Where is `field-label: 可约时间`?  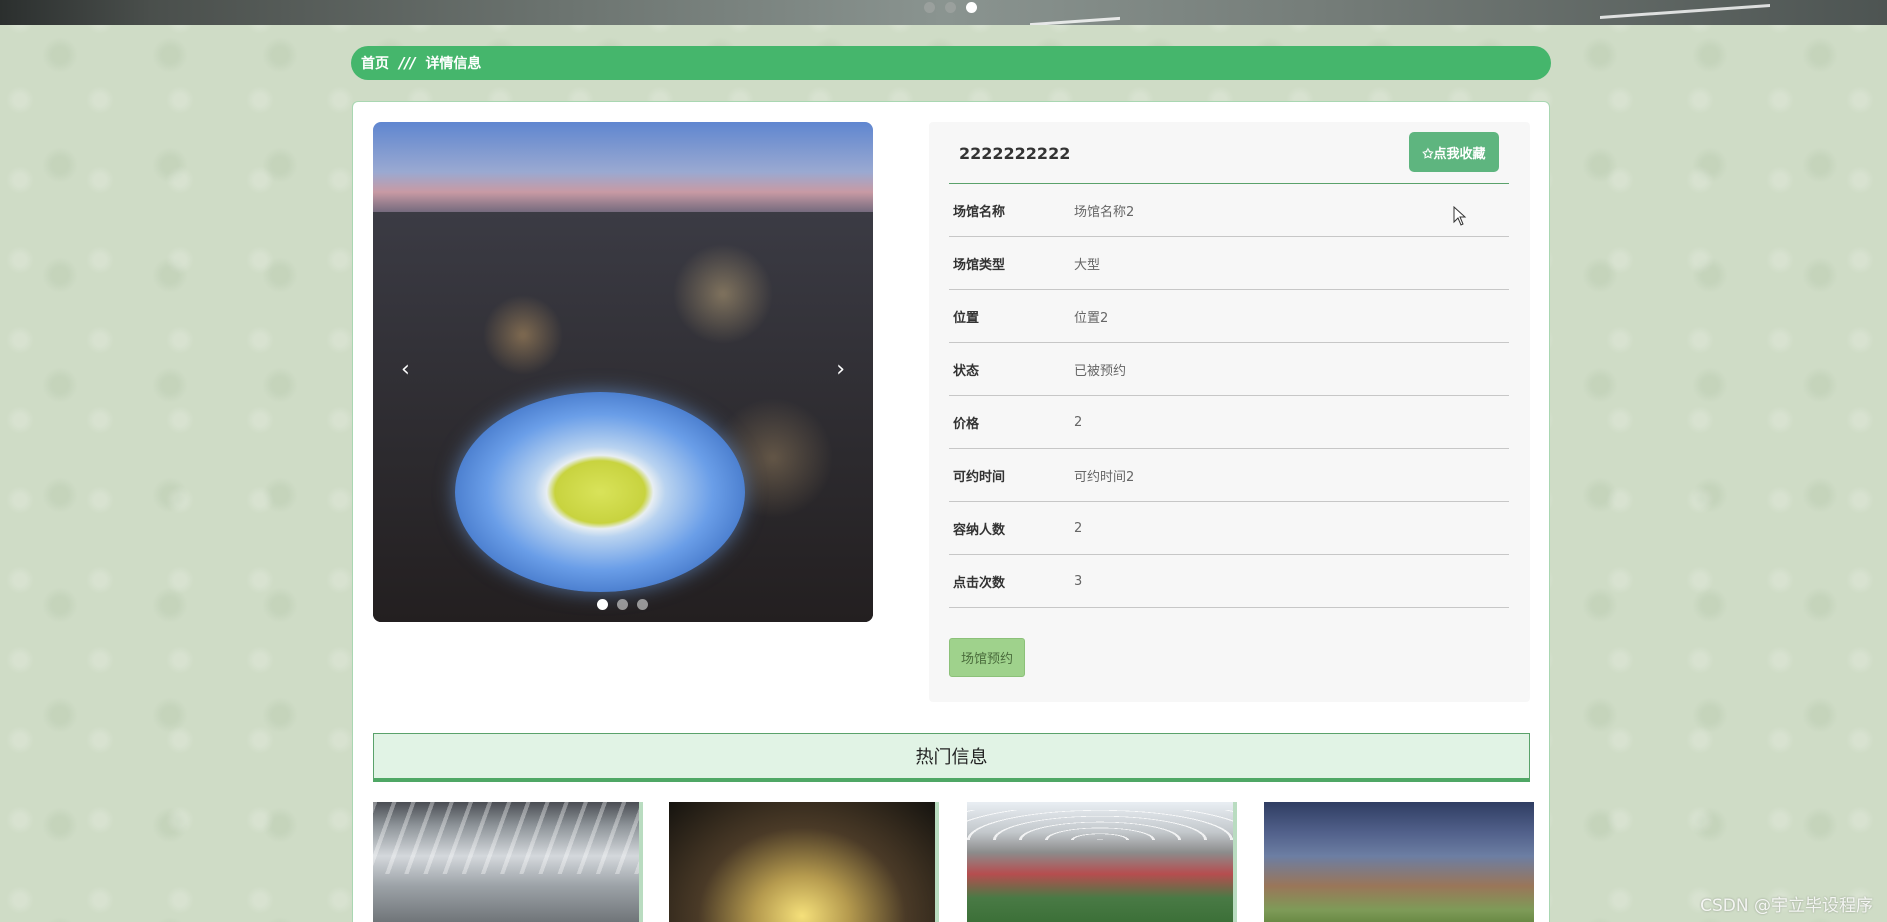 field-label: 可约时间 is located at coordinates (979, 477).